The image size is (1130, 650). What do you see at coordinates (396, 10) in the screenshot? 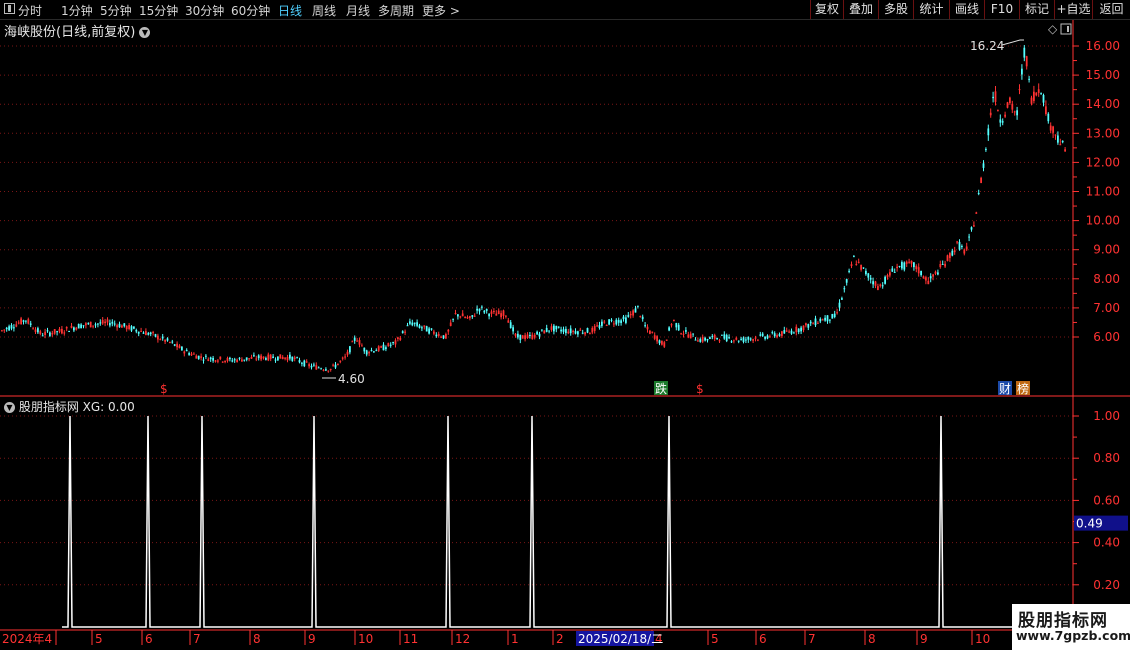
I see `period-tab-9: 多周期` at bounding box center [396, 10].